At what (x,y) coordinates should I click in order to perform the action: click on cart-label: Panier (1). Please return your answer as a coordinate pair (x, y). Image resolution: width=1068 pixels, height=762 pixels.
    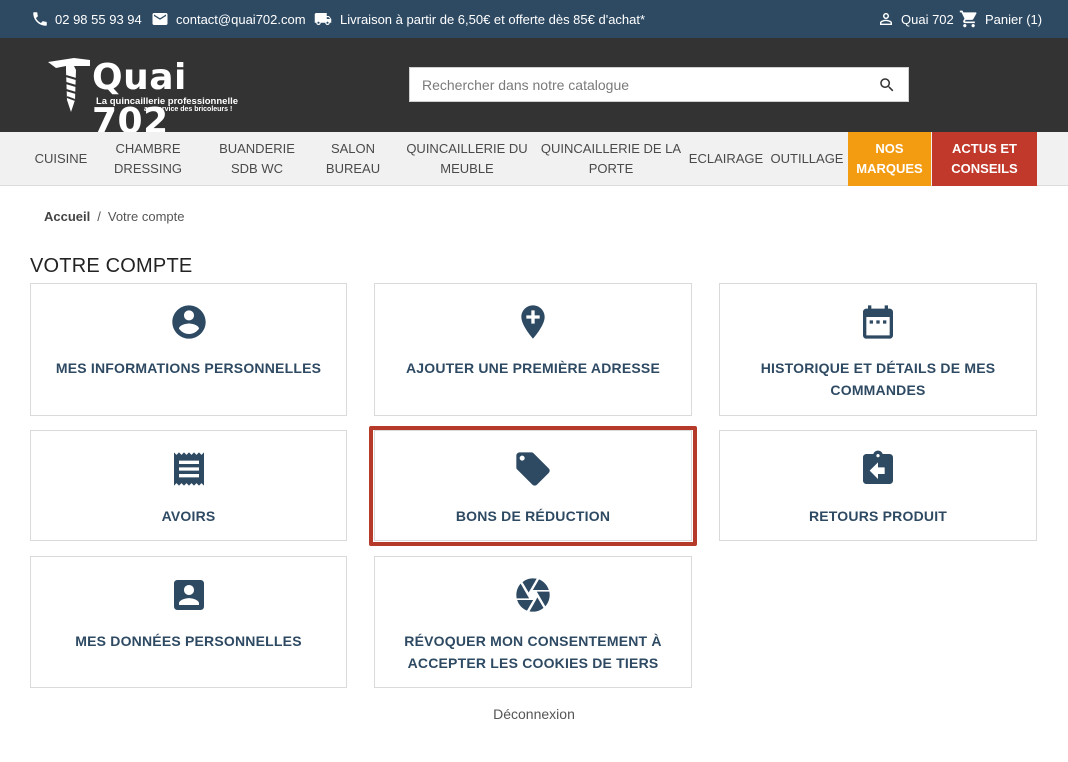
    Looking at the image, I should click on (1014, 19).